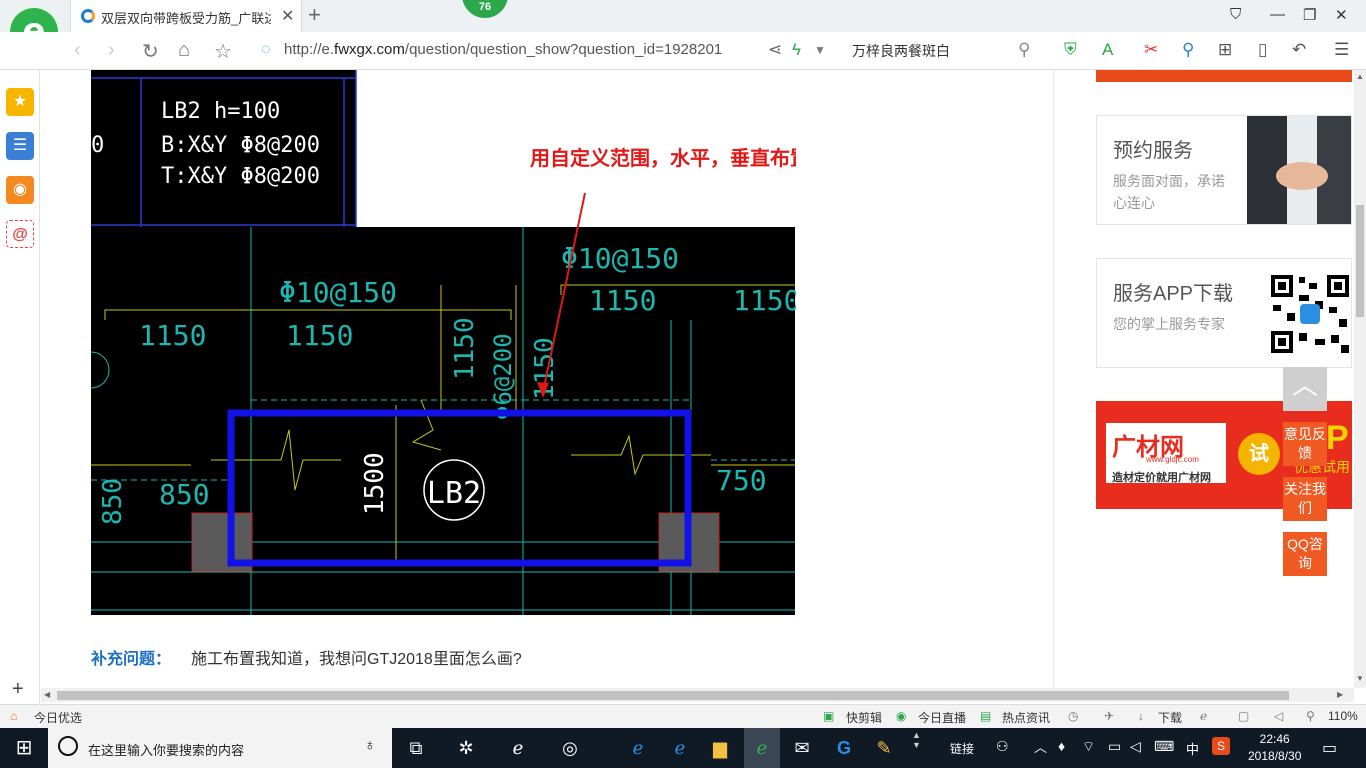 The height and width of the screenshot is (768, 1366). I want to click on news-icon: ▤, so click(985, 716).